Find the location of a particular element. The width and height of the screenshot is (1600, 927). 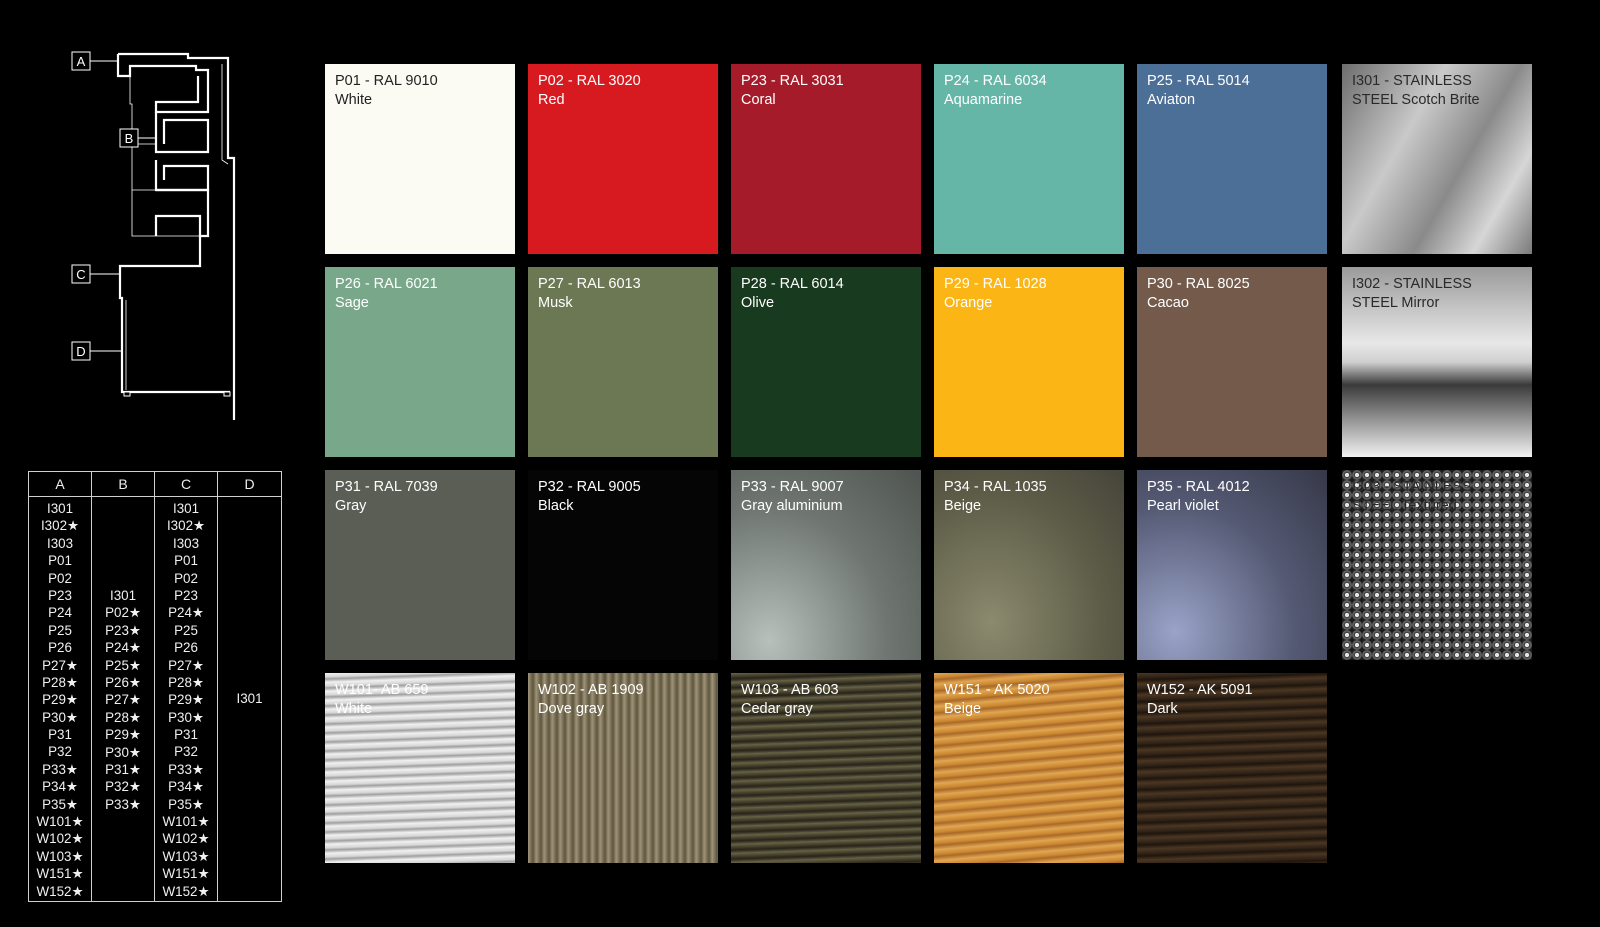

swatch-label: W101- AB 659 White is located at coordinates (382, 700).